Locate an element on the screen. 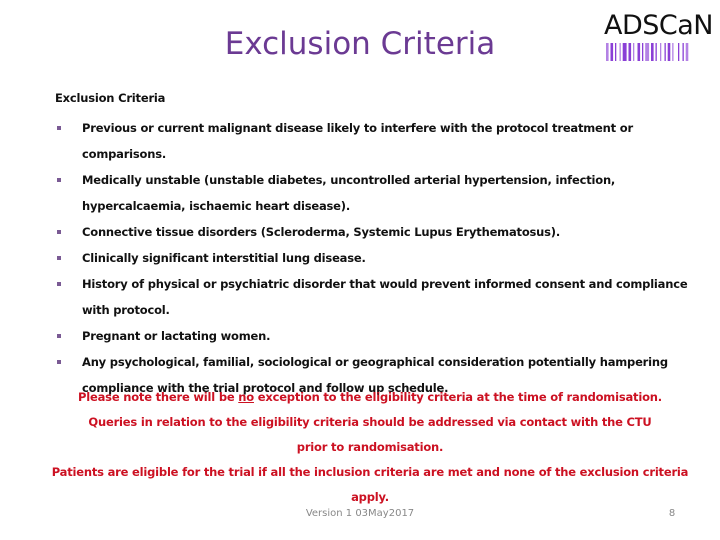 The height and width of the screenshot is (540, 720). page-number: 8 is located at coordinates (672, 513).